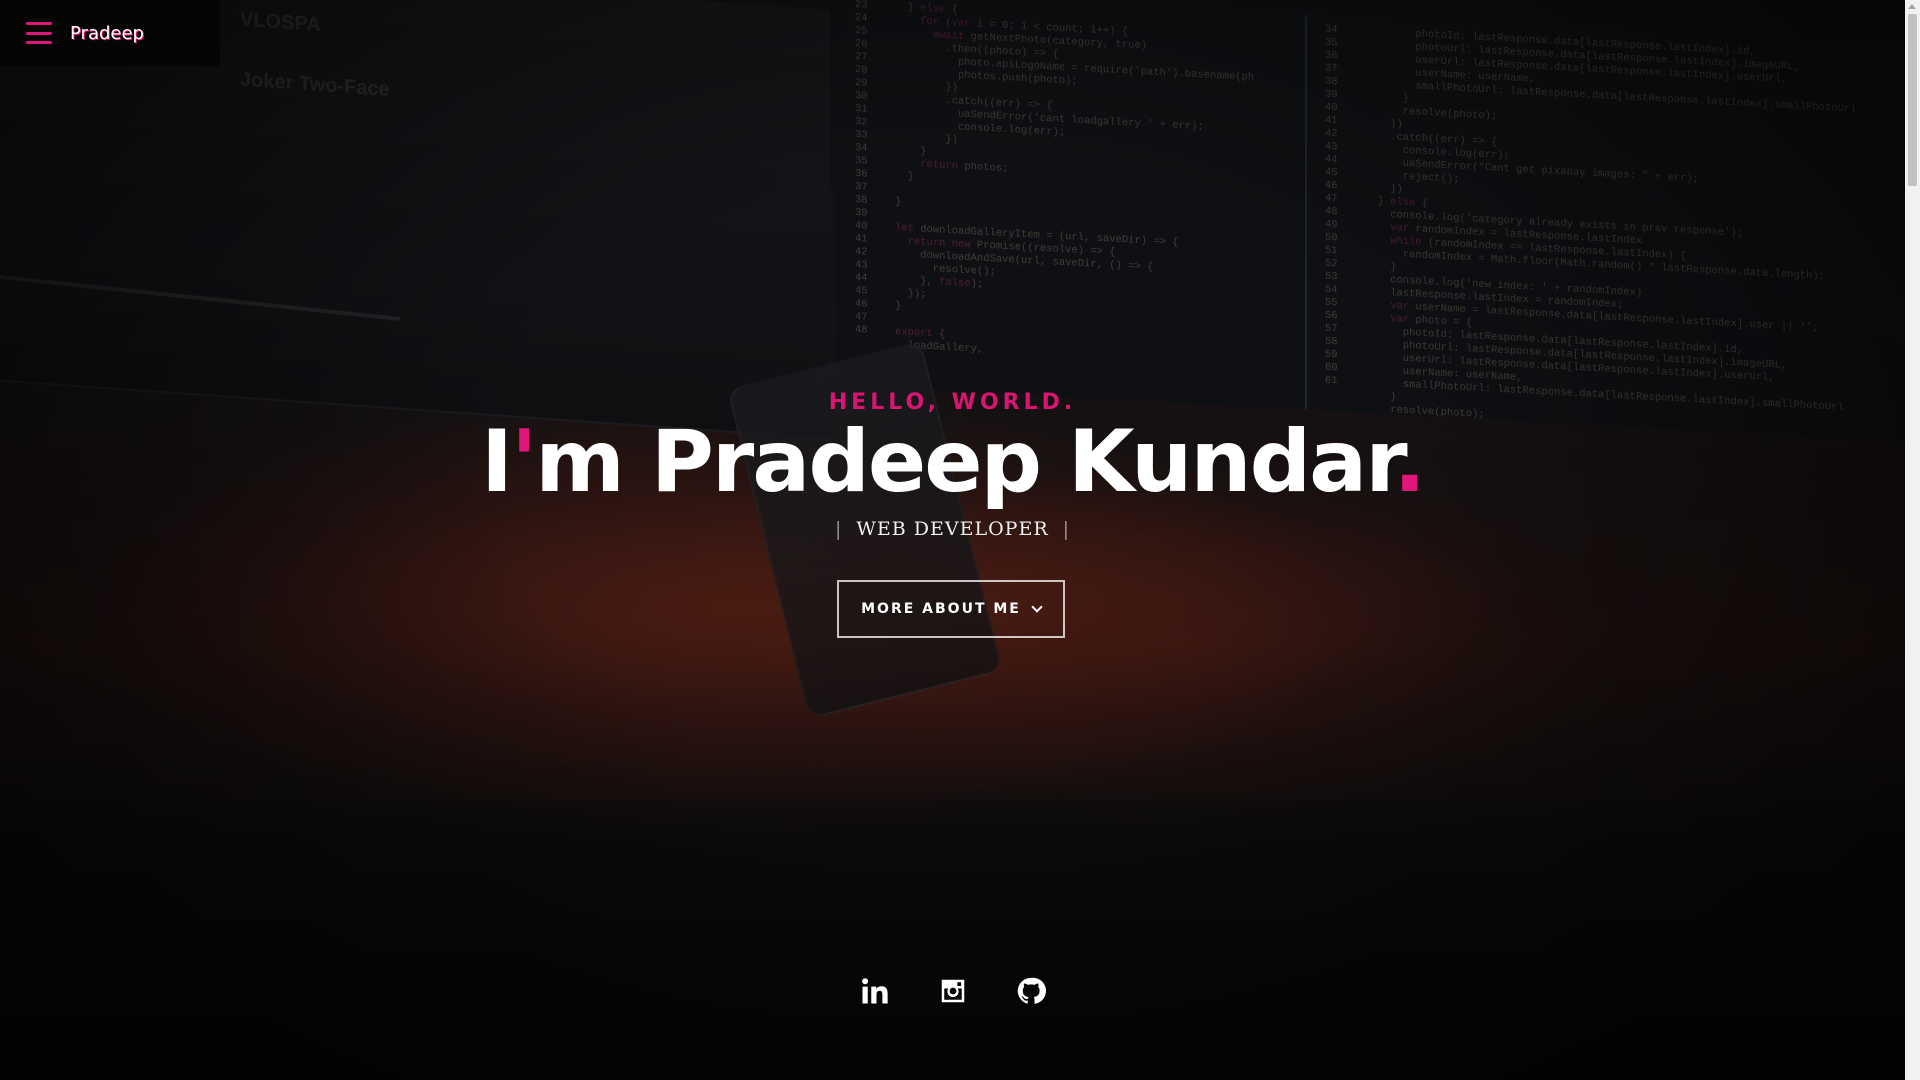 The height and width of the screenshot is (1080, 1920). I want to click on top-nav: Pradeep, so click(110, 33).